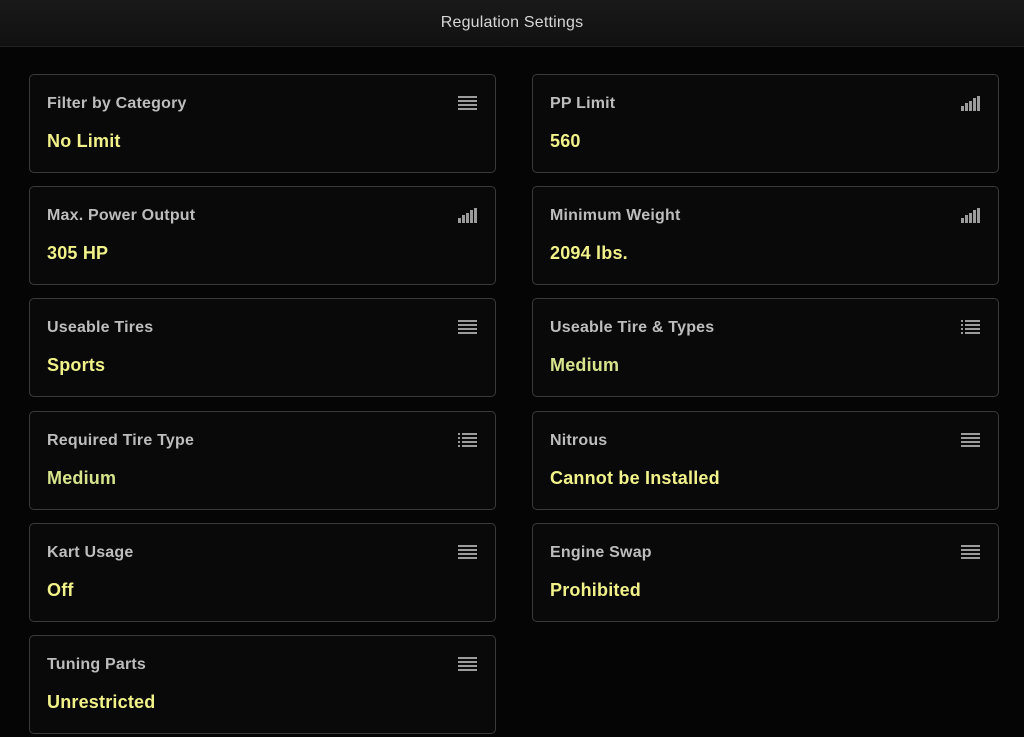 Image resolution: width=1024 pixels, height=737 pixels. I want to click on header-bar: Regulation Settings, so click(512, 23).